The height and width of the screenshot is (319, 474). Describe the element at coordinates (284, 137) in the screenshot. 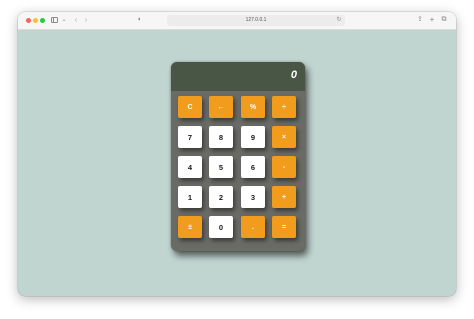

I see `multiply-button: ×` at that location.